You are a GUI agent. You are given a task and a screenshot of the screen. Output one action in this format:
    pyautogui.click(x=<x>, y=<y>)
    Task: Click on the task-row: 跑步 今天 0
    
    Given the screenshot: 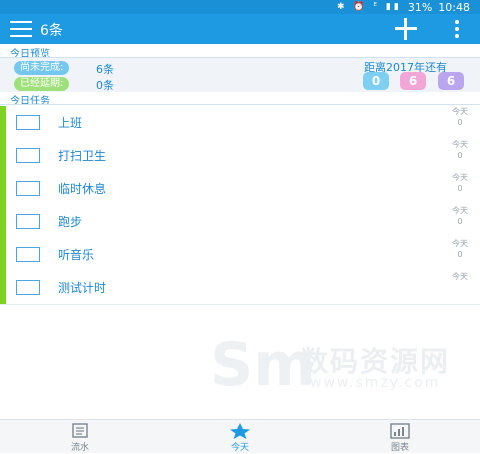 What is the action you would take?
    pyautogui.click(x=240, y=221)
    